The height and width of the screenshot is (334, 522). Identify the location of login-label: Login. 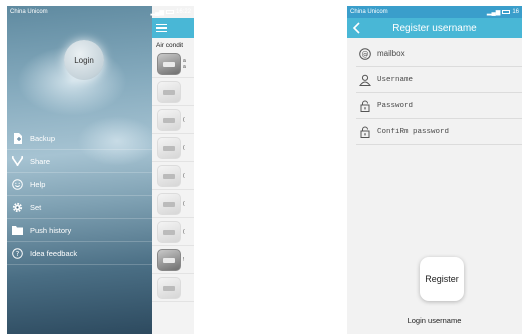
(84, 60).